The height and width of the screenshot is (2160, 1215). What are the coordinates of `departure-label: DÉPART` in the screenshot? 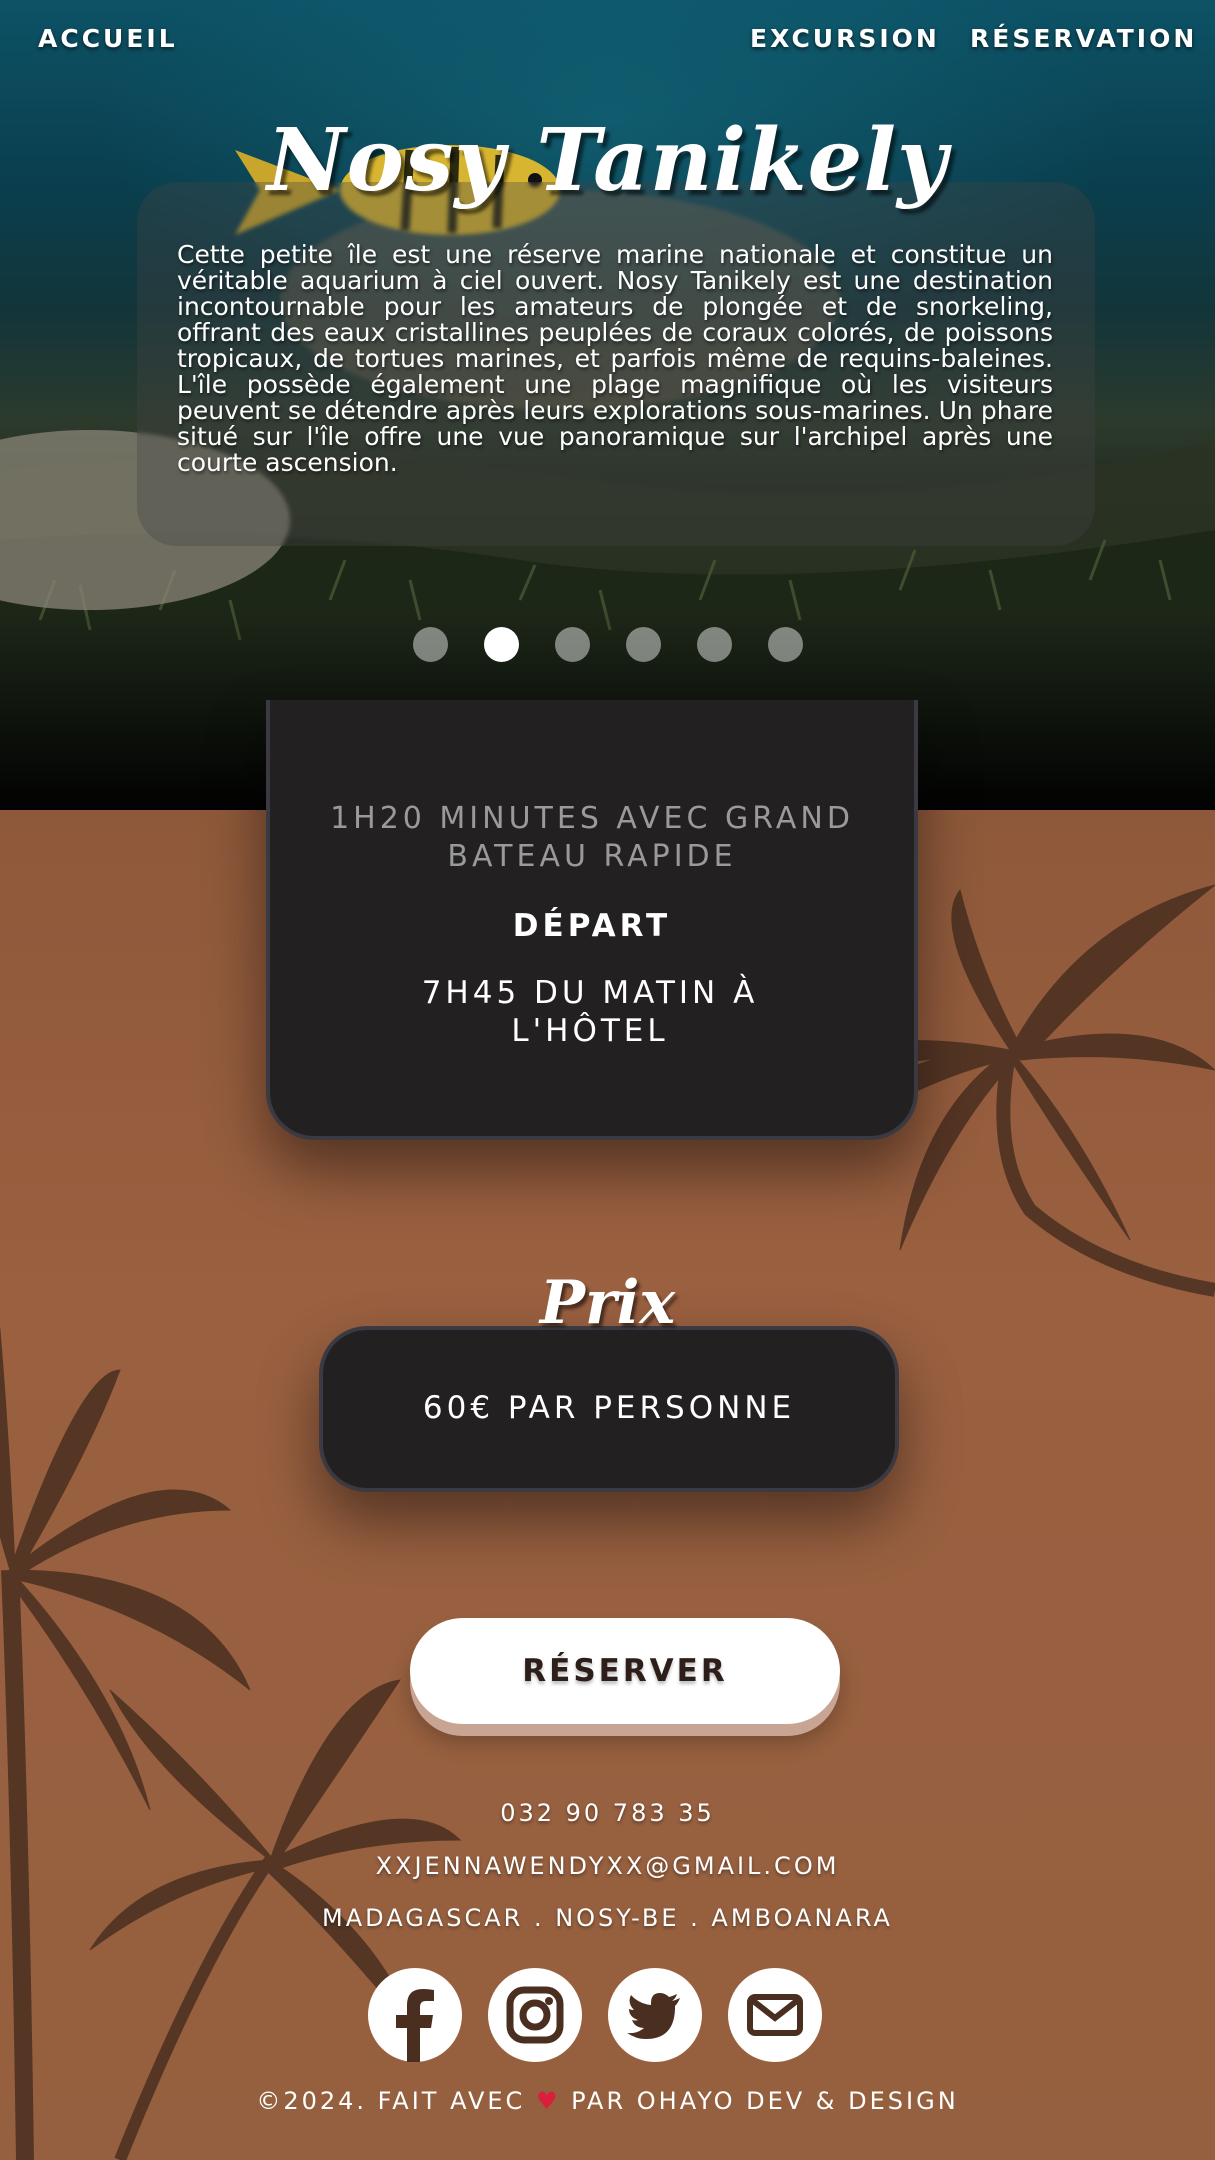 It's located at (592, 926).